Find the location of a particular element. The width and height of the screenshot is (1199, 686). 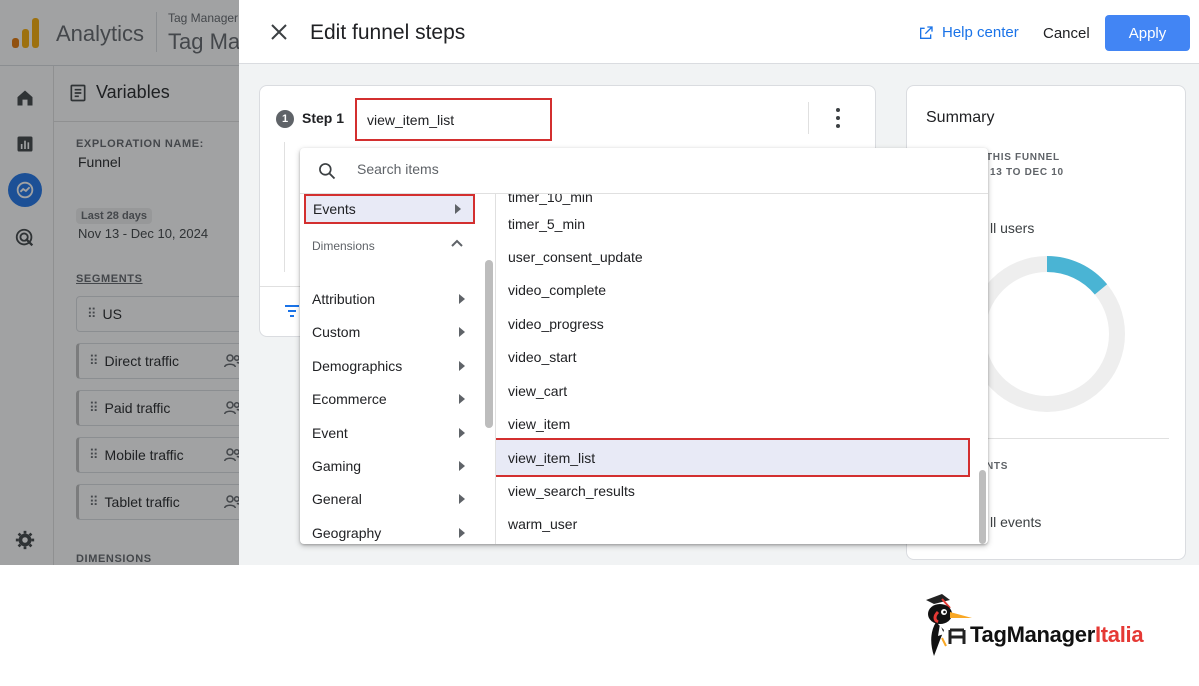

category-label: Events is located at coordinates (334, 209).